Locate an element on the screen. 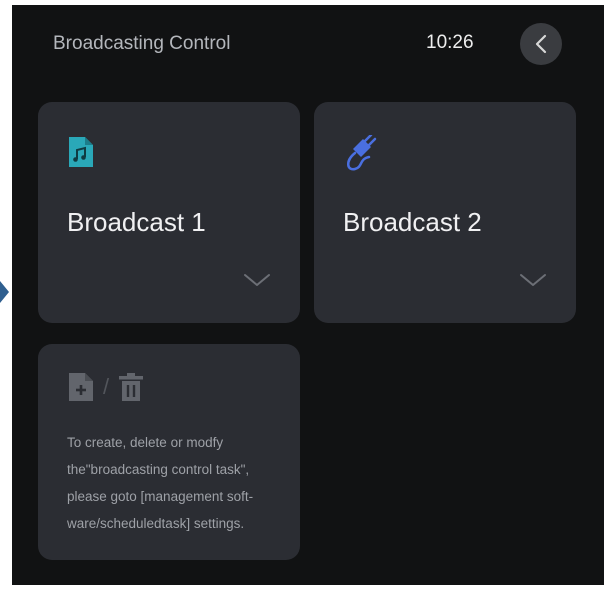  edge-arrow-indicator is located at coordinates (4, 292).